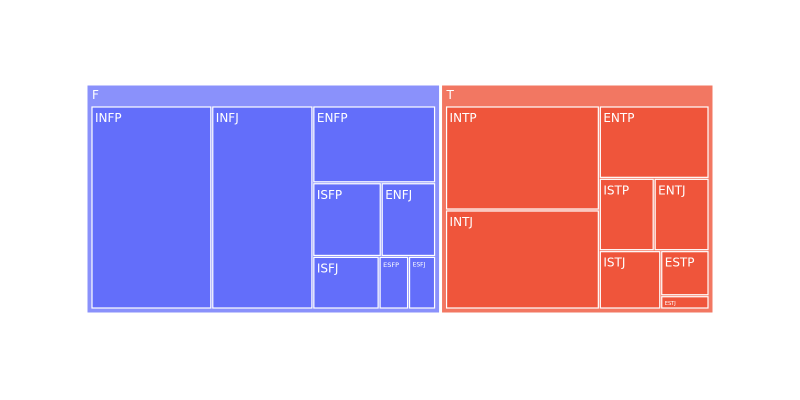  Describe the element at coordinates (461, 222) in the screenshot. I see `tile-intj-label: INTJ` at that location.